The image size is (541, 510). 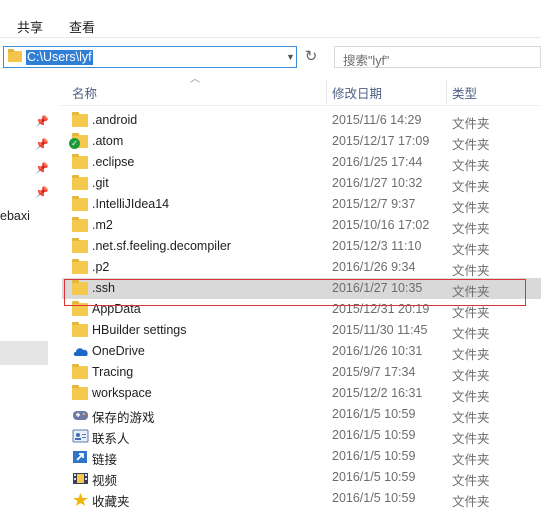 What do you see at coordinates (139, 330) in the screenshot?
I see `file-name: HBuilder settings` at bounding box center [139, 330].